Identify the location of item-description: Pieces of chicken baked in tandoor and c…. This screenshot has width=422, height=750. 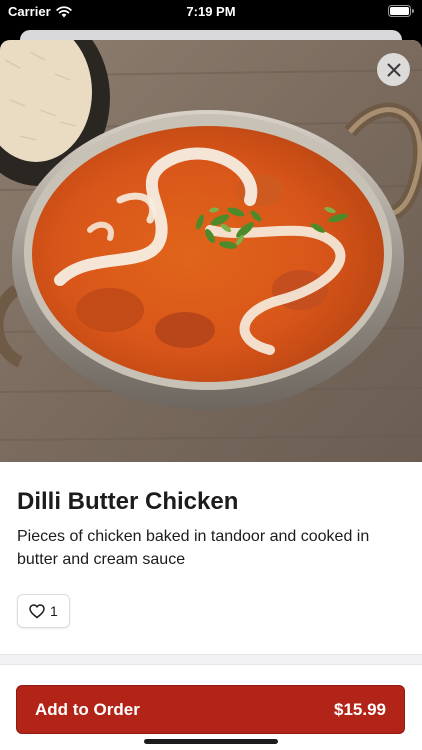
(193, 548).